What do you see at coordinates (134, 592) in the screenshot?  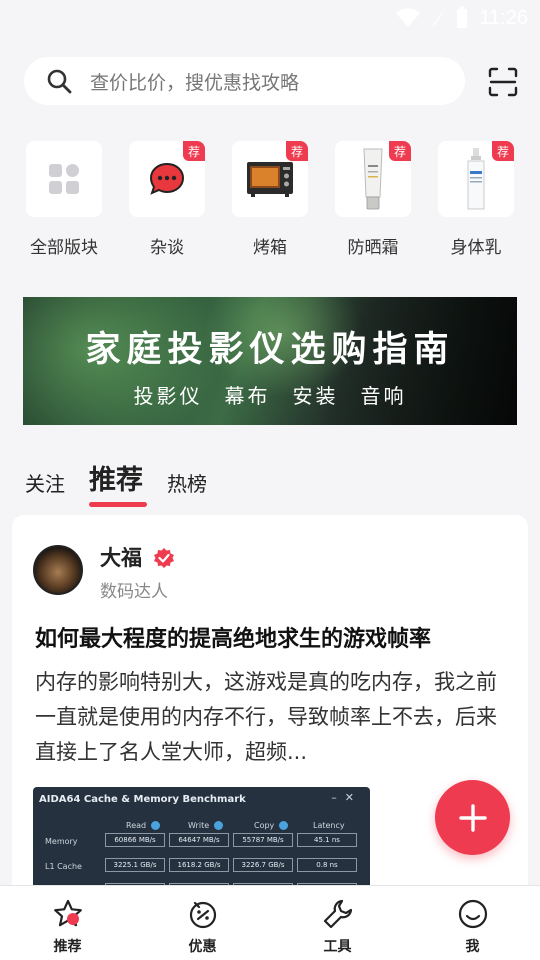 I see `author-role: 数码达人` at bounding box center [134, 592].